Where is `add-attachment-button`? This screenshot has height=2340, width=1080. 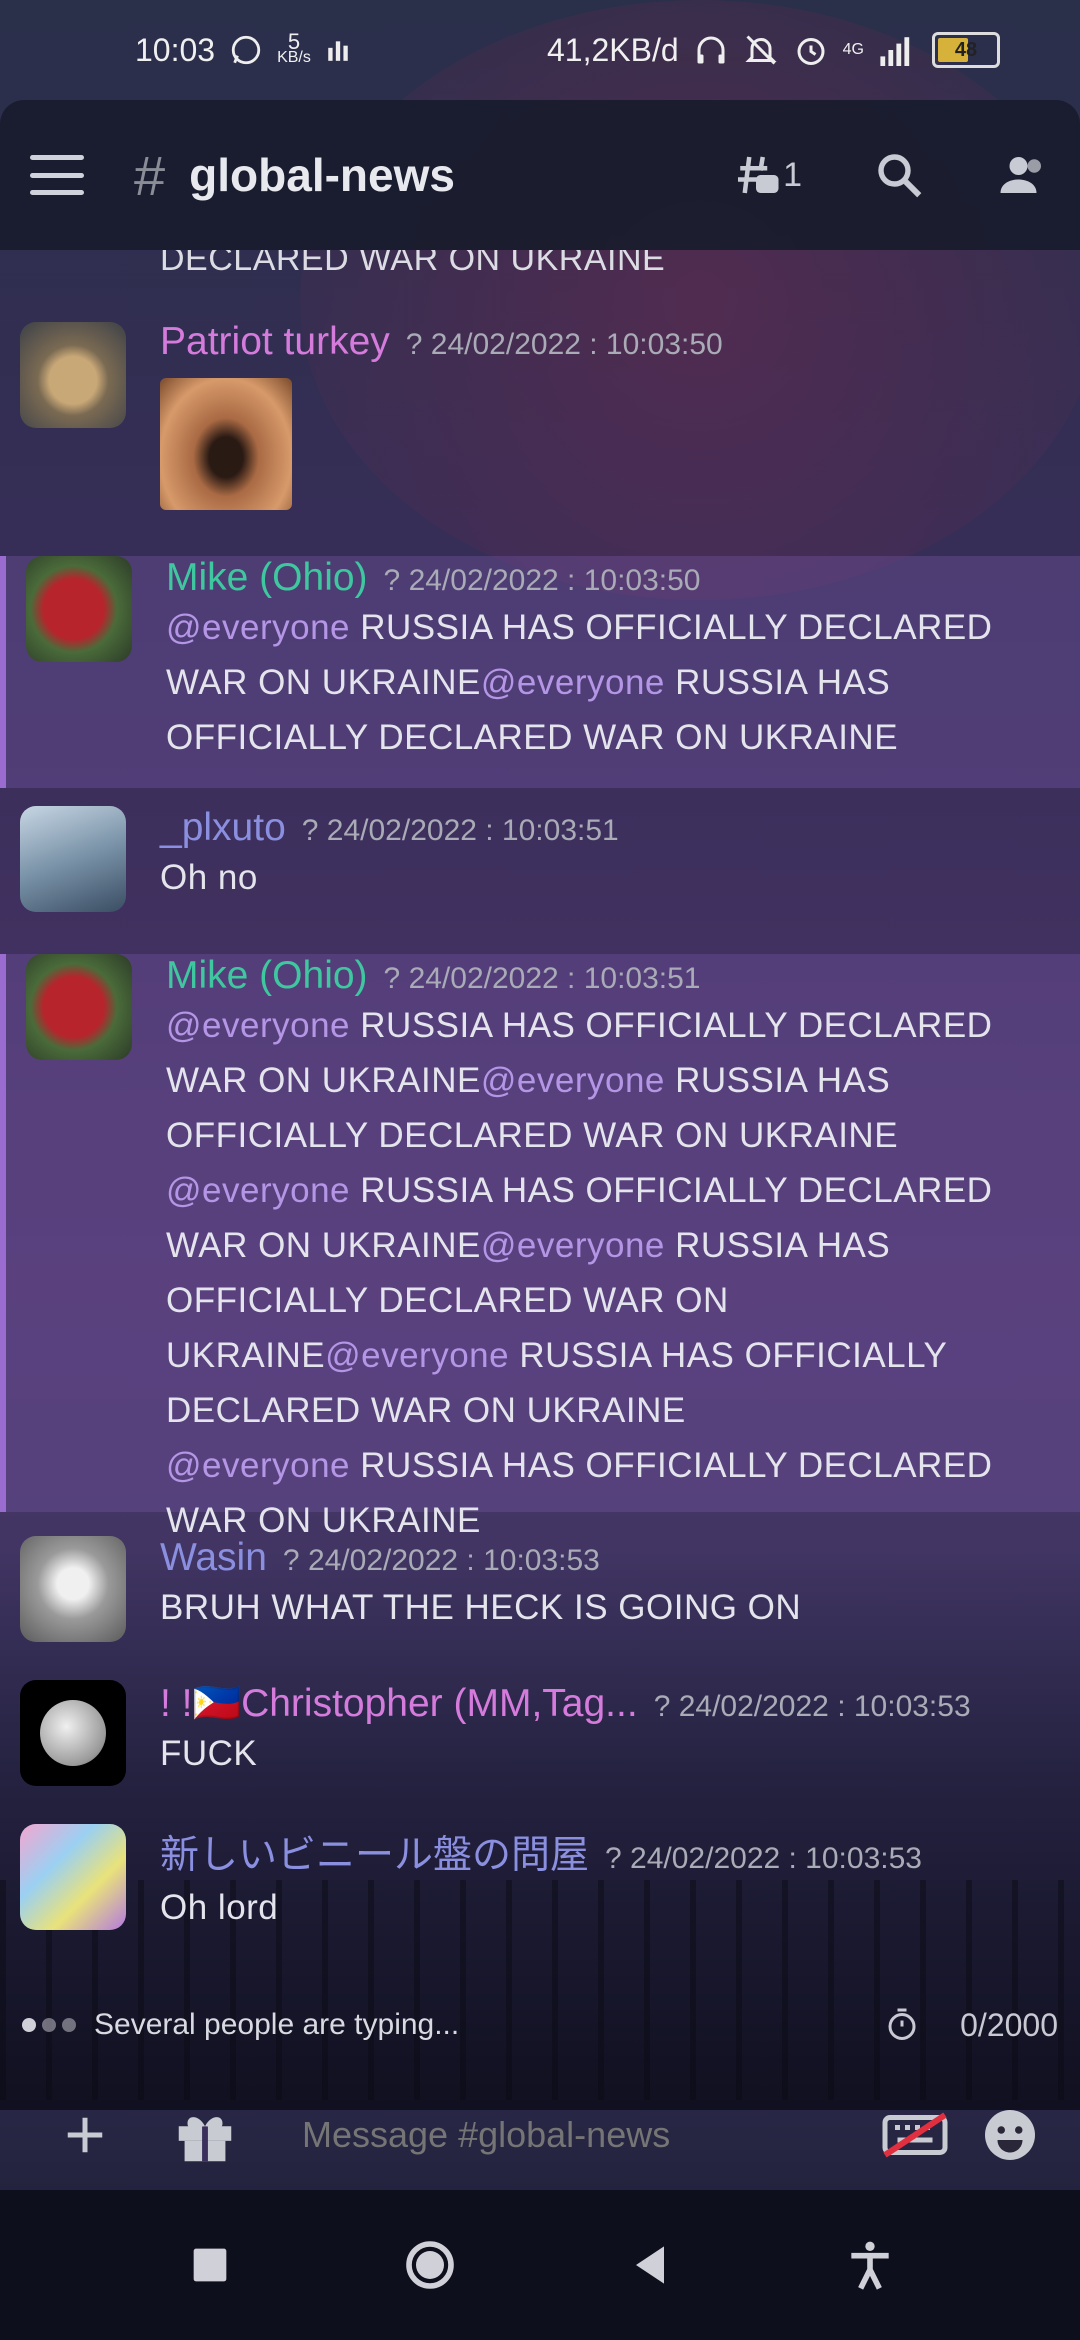 add-attachment-button is located at coordinates (85, 2135).